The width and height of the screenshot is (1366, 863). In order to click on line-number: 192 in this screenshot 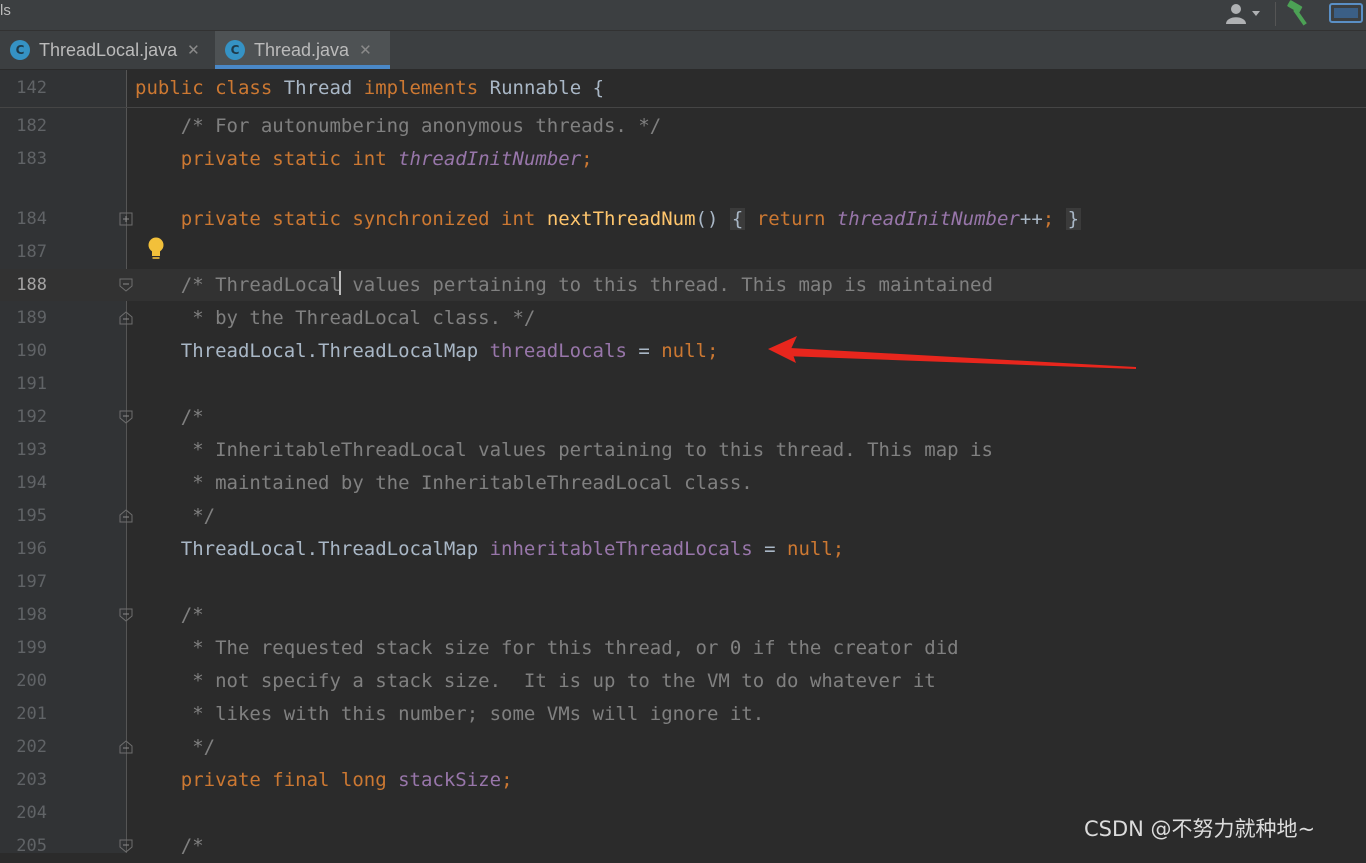, I will do `click(31, 417)`.